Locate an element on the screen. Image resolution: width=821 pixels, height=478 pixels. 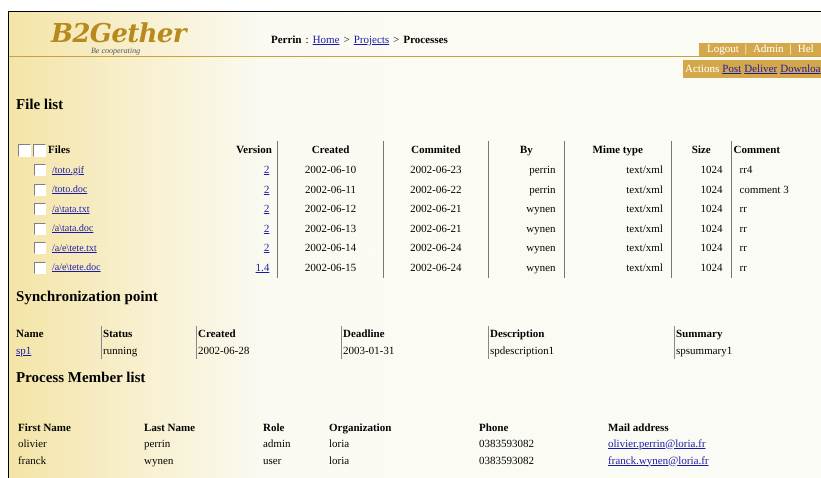
table-cell-text: 2002-06-10 is located at coordinates (330, 170).